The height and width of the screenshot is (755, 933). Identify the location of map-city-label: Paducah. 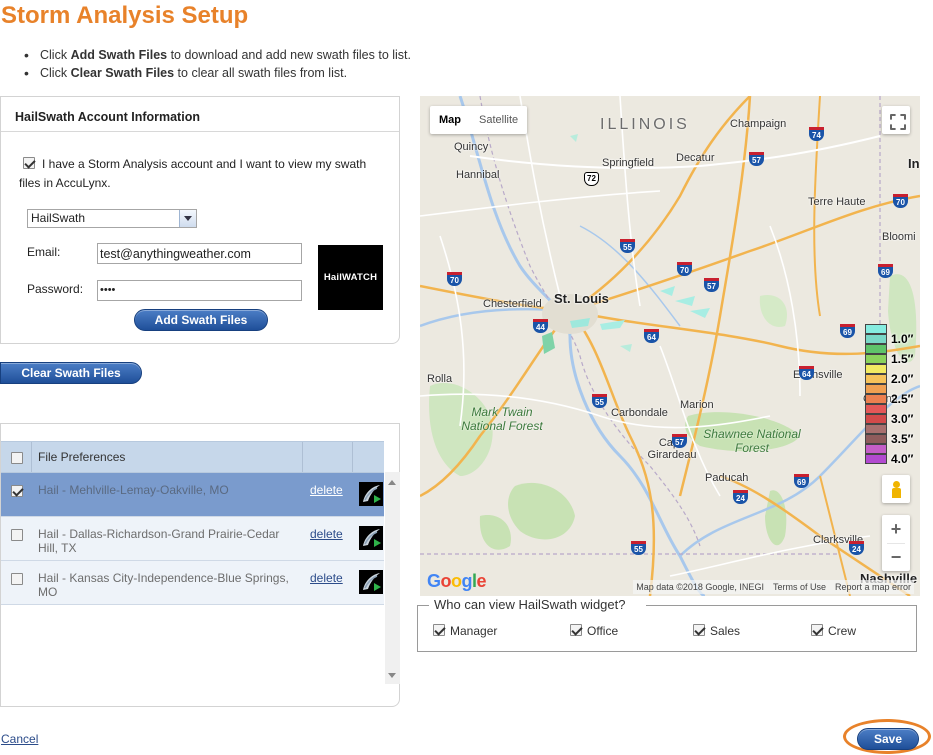
(727, 478).